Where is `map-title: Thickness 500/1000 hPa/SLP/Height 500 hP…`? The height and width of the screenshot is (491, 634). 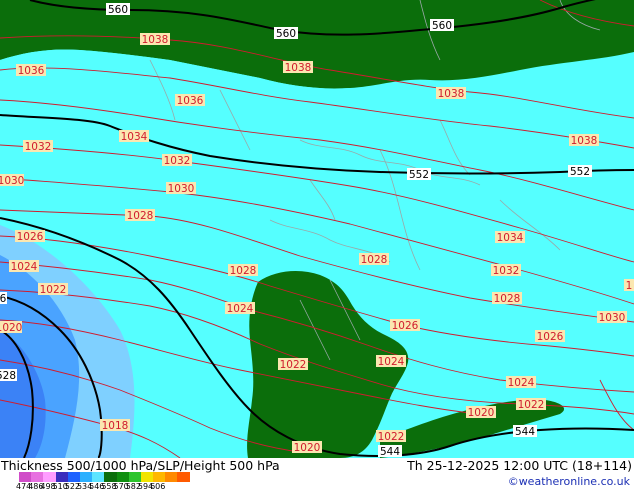 map-title: Thickness 500/1000 hPa/SLP/Height 500 hP… is located at coordinates (140, 465).